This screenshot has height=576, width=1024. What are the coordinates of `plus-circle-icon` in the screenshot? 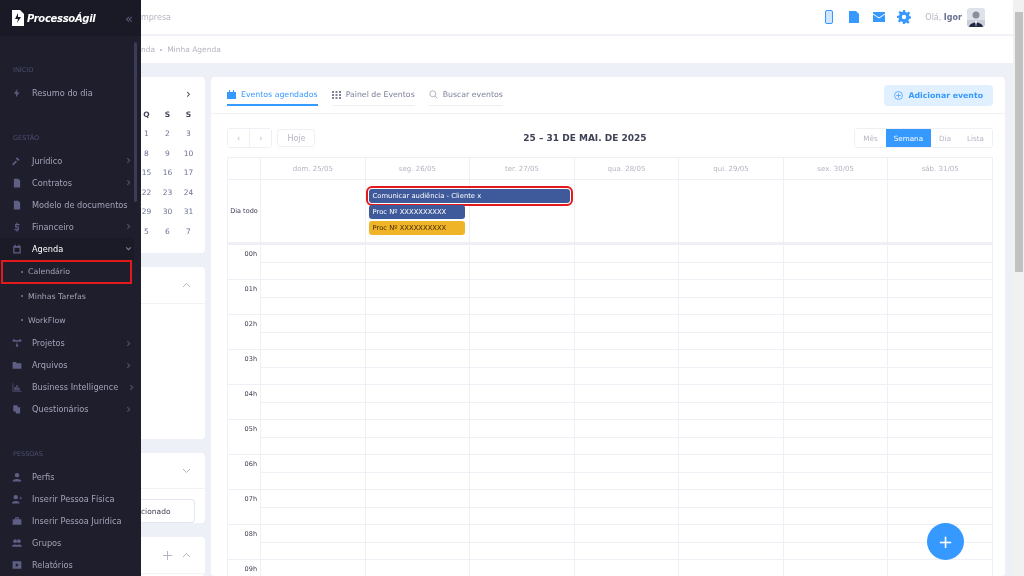 It's located at (899, 95).